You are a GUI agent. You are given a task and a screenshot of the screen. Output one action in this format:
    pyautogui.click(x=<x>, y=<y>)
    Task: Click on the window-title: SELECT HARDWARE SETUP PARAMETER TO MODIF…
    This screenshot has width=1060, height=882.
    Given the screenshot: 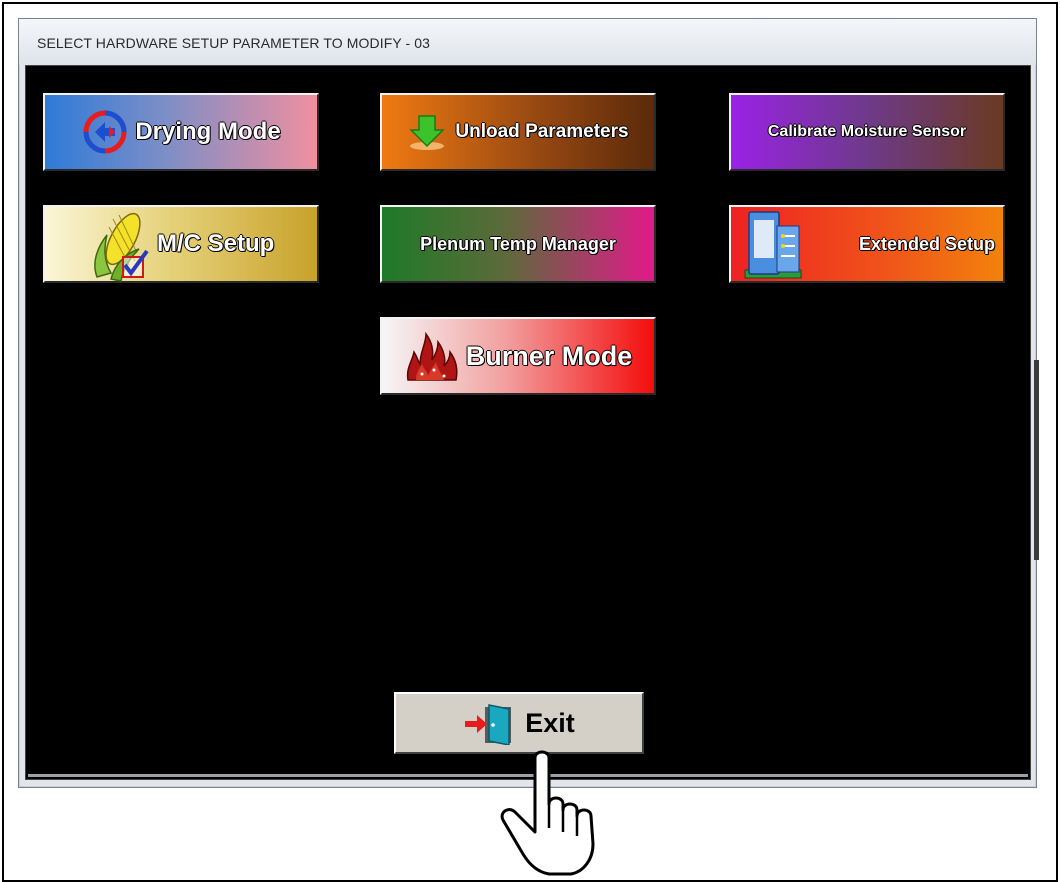 What is the action you would take?
    pyautogui.click(x=234, y=43)
    